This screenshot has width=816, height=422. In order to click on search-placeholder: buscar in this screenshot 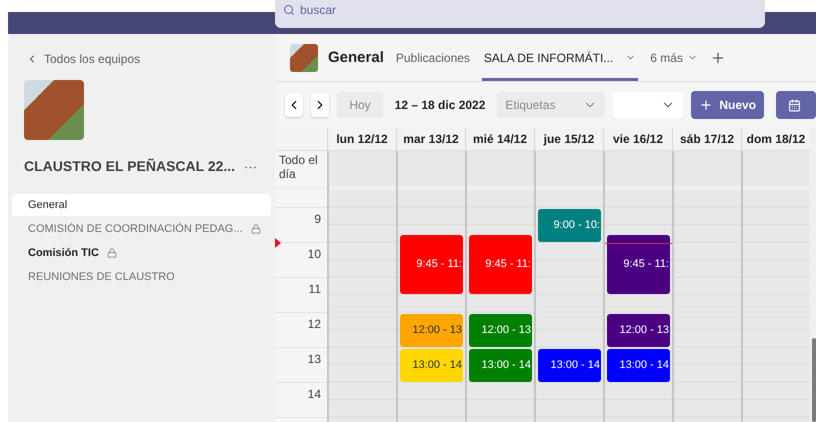, I will do `click(318, 10)`.